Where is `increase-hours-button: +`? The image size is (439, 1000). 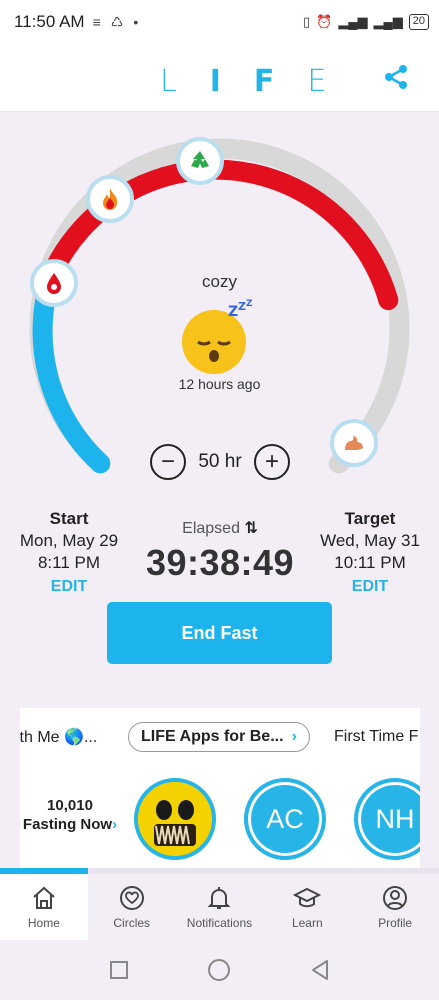 increase-hours-button: + is located at coordinates (272, 462).